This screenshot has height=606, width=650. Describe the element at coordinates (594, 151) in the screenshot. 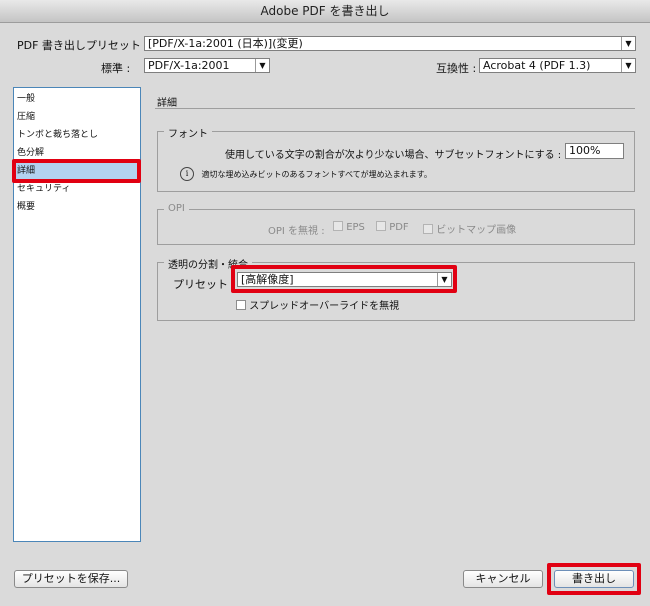

I see `subset-threshold-input: 100%` at that location.